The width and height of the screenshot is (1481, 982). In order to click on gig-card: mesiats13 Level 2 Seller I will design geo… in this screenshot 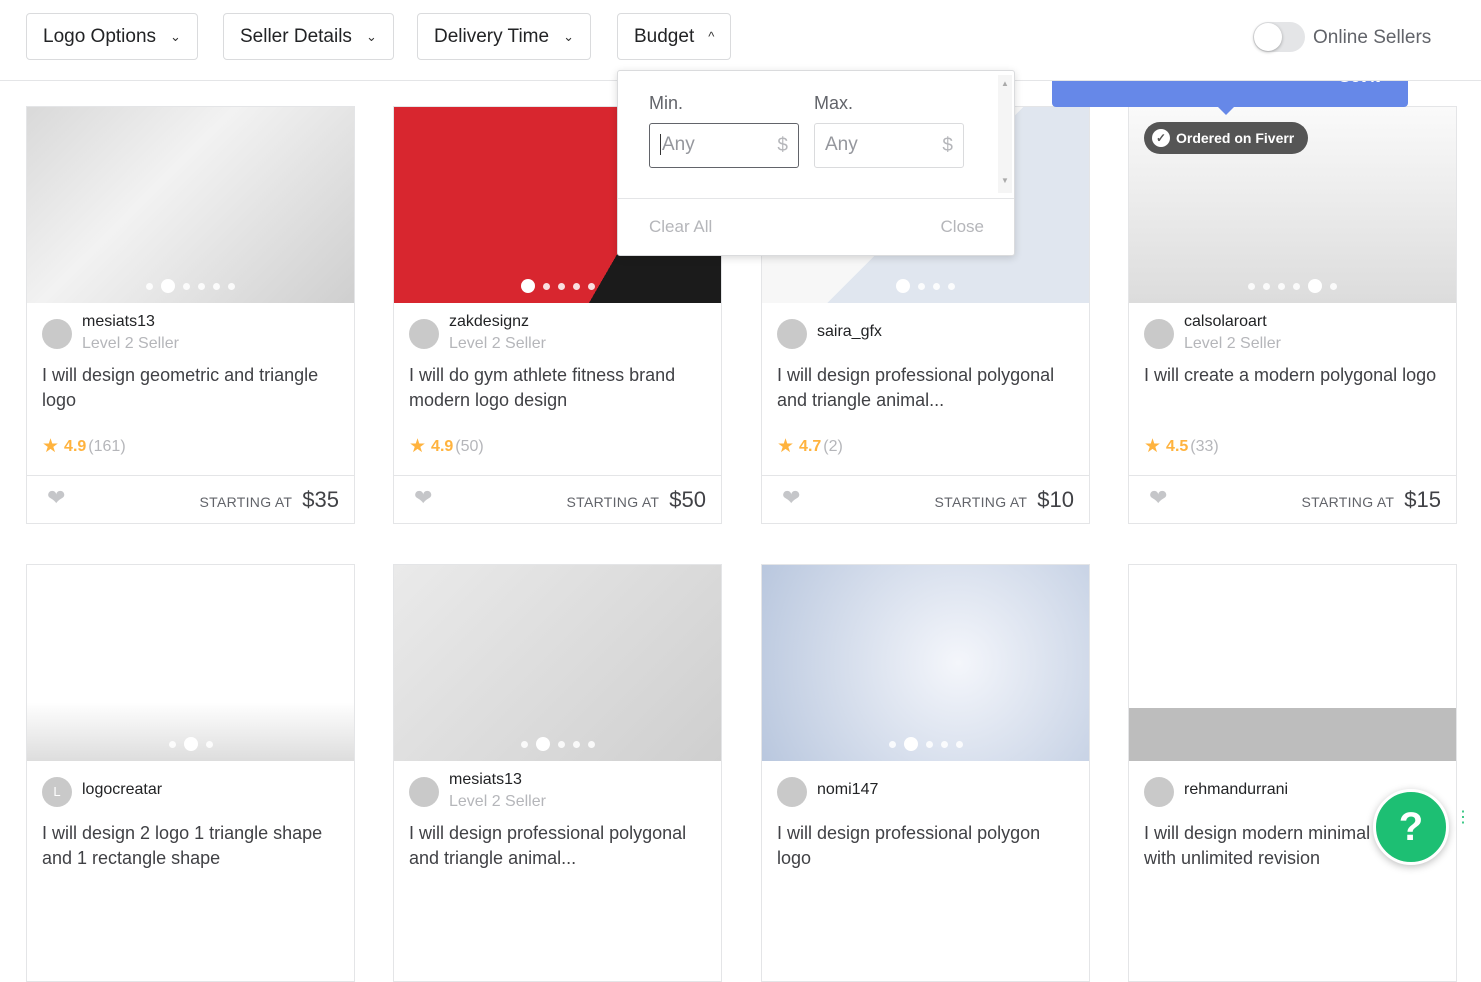, I will do `click(190, 315)`.